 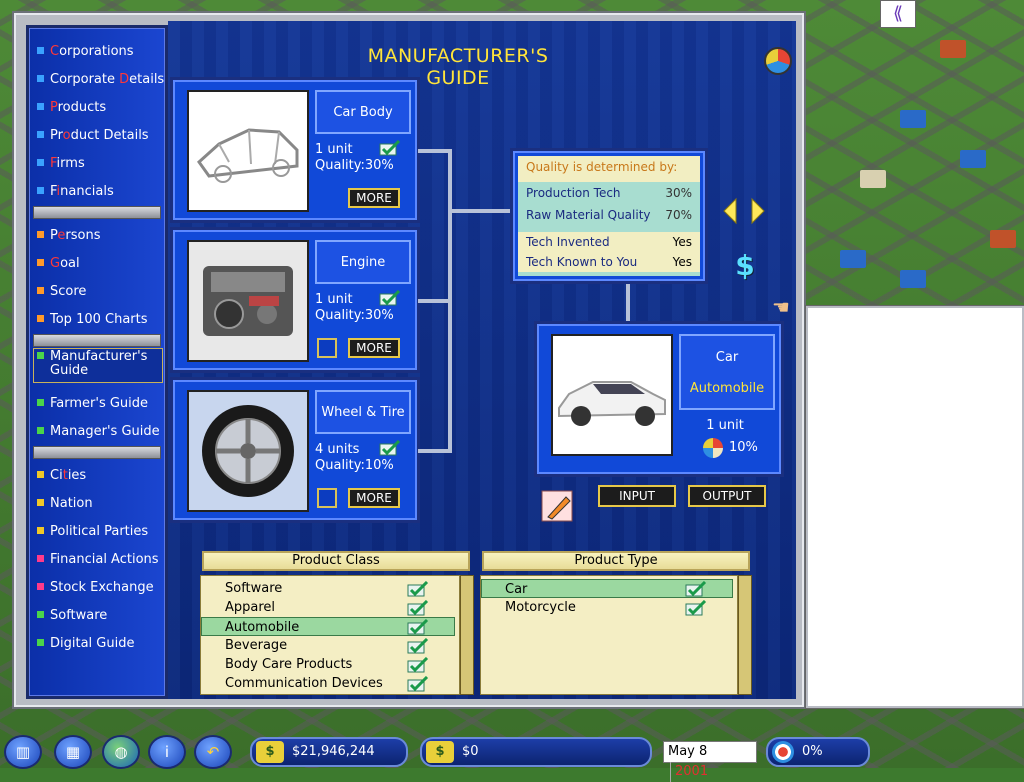 What do you see at coordinates (92, 364) in the screenshot?
I see `sidebar-item-manufacturers-guide-label: Manufacturer's Guide` at bounding box center [92, 364].